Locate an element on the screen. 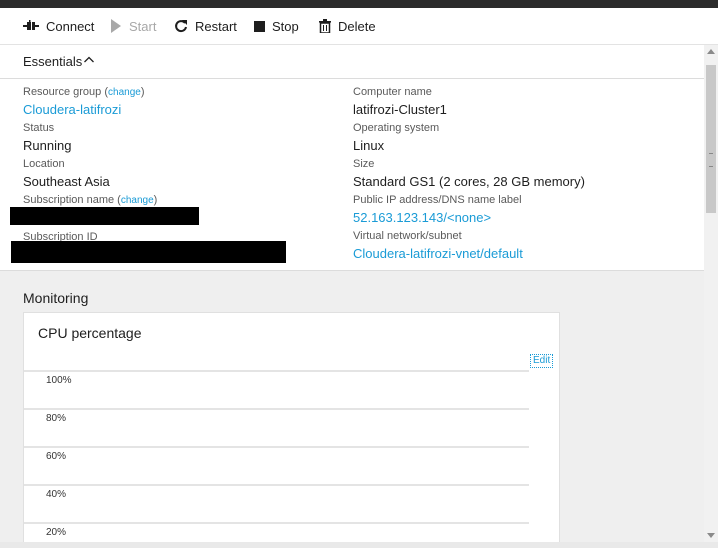 The height and width of the screenshot is (548, 718). start-label: Start is located at coordinates (143, 26).